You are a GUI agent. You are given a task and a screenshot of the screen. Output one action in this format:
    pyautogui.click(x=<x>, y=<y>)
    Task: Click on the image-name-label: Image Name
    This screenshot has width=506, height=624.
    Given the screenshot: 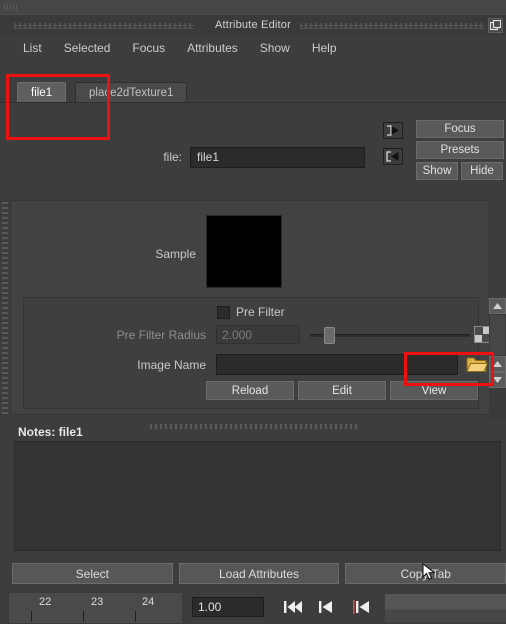 What is the action you would take?
    pyautogui.click(x=171, y=365)
    